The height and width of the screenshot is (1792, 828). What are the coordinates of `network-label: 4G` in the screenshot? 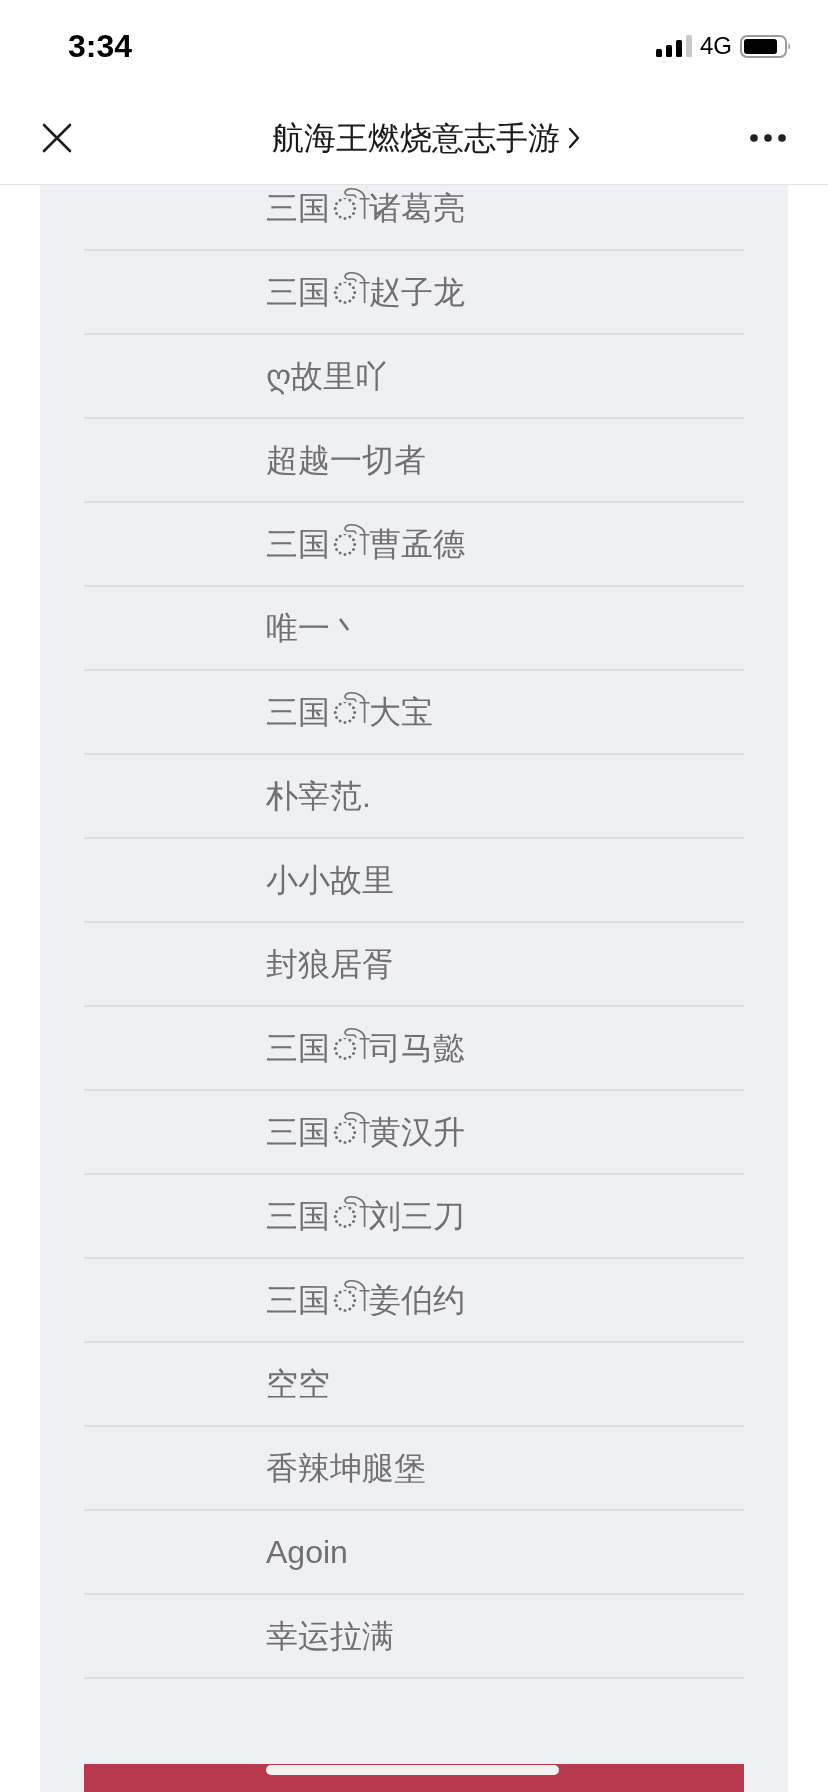 It's located at (716, 46).